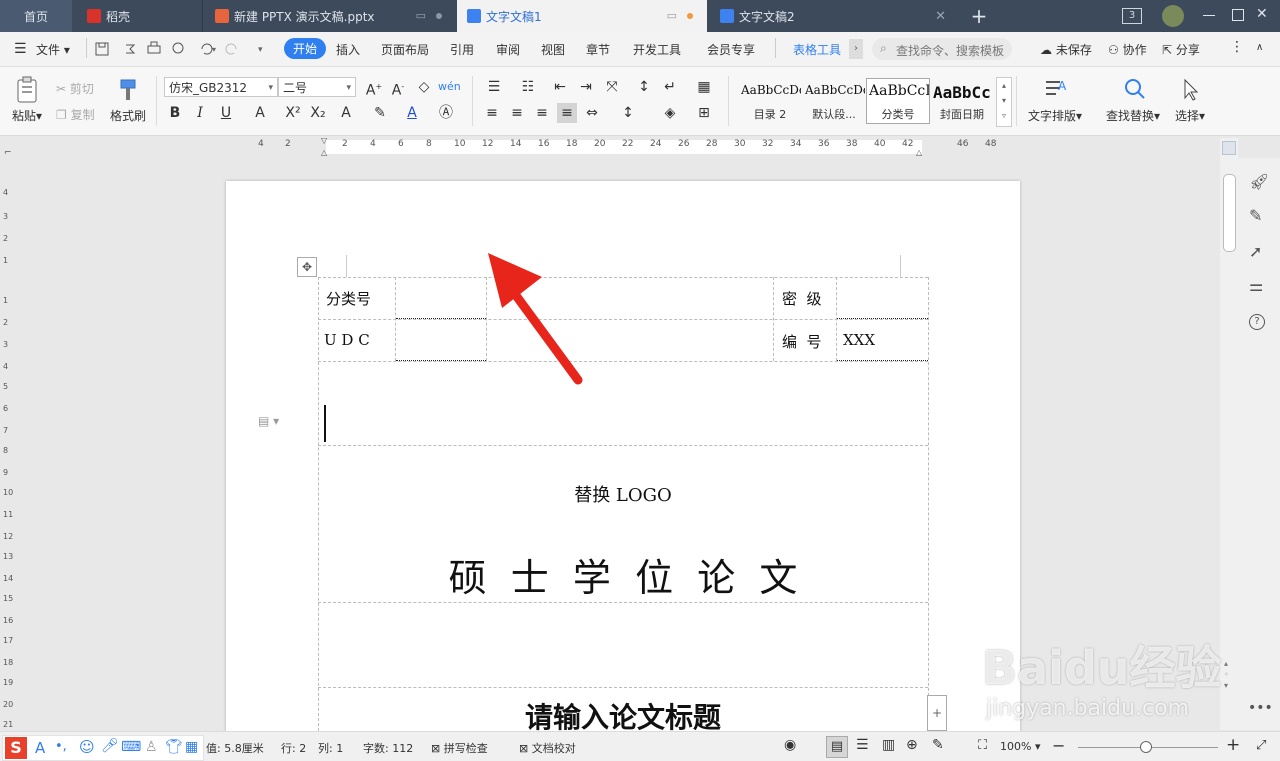 This screenshot has height=761, width=1280. Describe the element at coordinates (307, 267) in the screenshot. I see `table-move-handle: ✥` at that location.